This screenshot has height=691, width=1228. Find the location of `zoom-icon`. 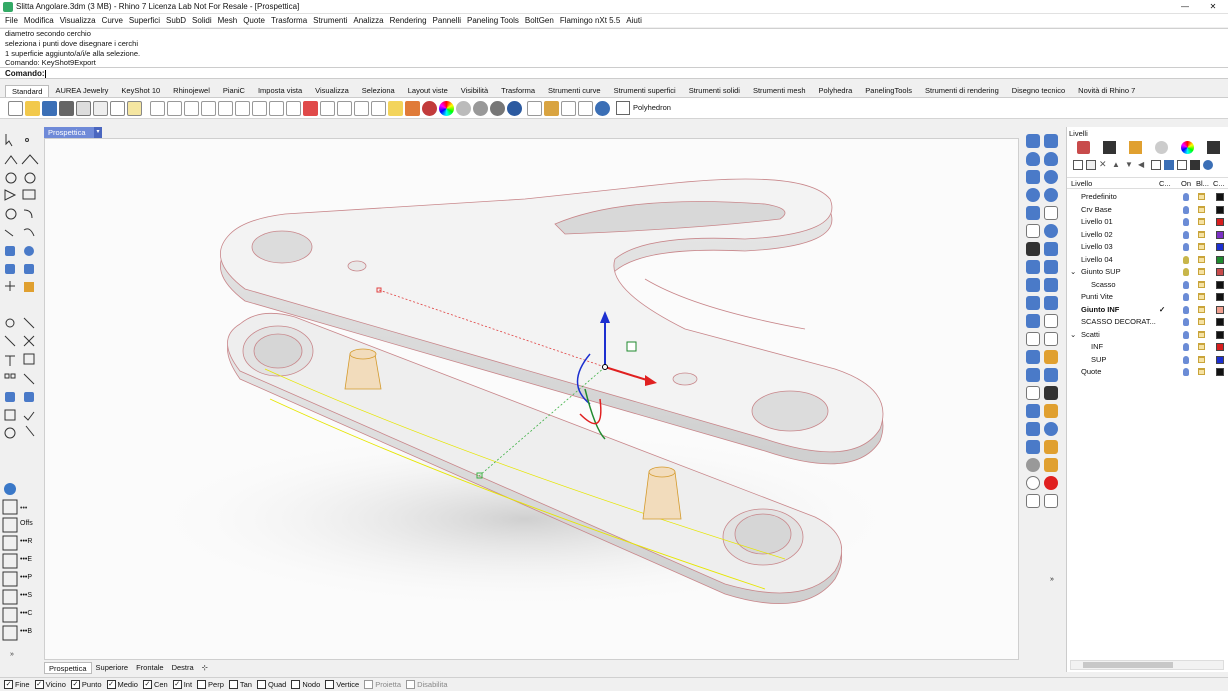

zoom-icon is located at coordinates (208, 108).